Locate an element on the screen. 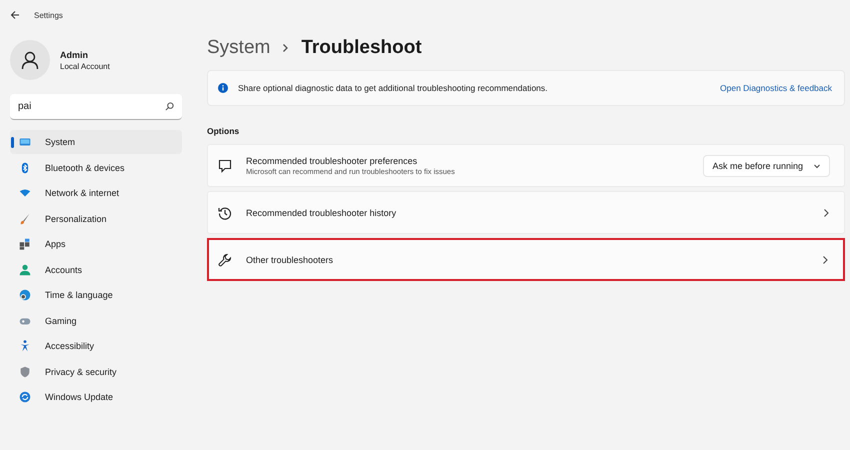  search-icon is located at coordinates (169, 106).